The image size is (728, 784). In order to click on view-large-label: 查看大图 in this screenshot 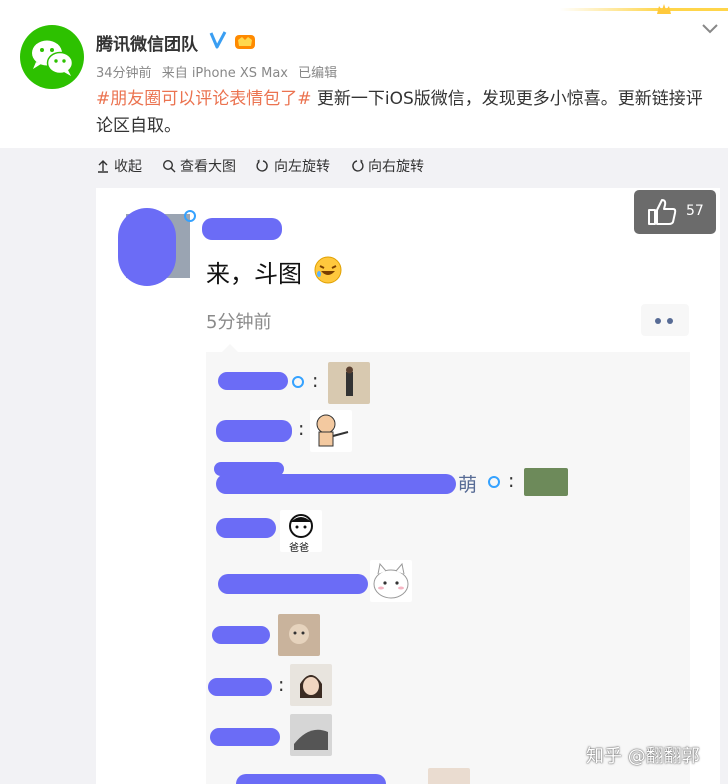, I will do `click(208, 167)`.